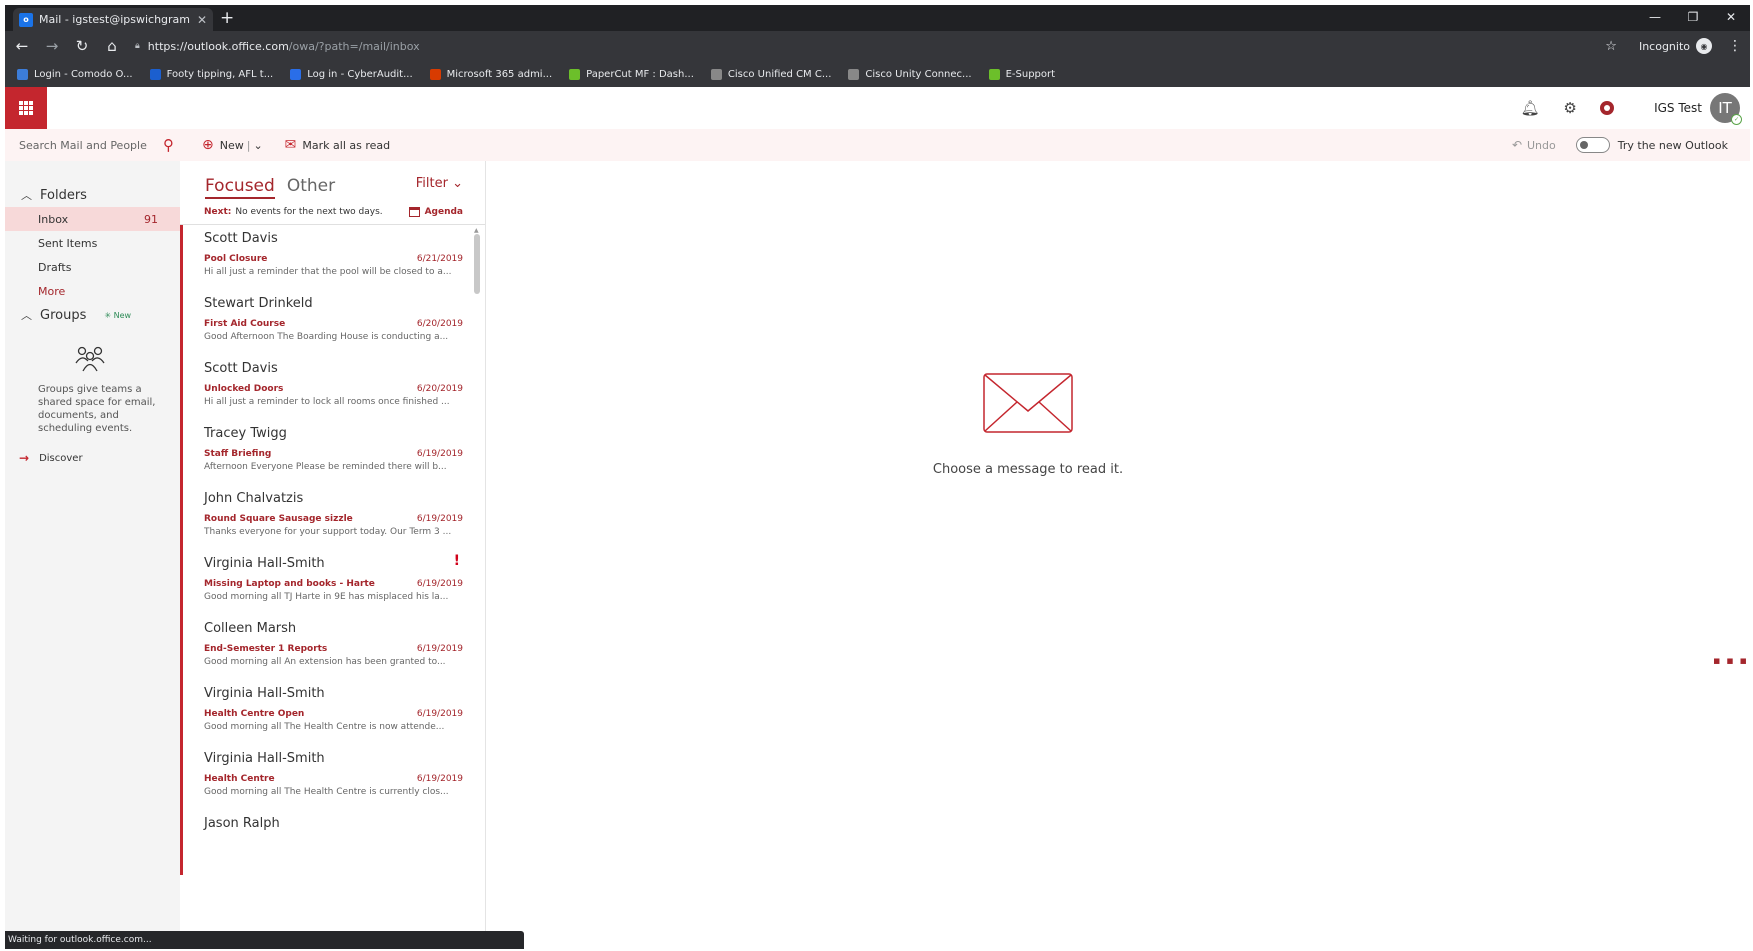 Image resolution: width=1753 pixels, height=951 pixels. I want to click on url-path: /owa/?path=/mail/inbox, so click(354, 46).